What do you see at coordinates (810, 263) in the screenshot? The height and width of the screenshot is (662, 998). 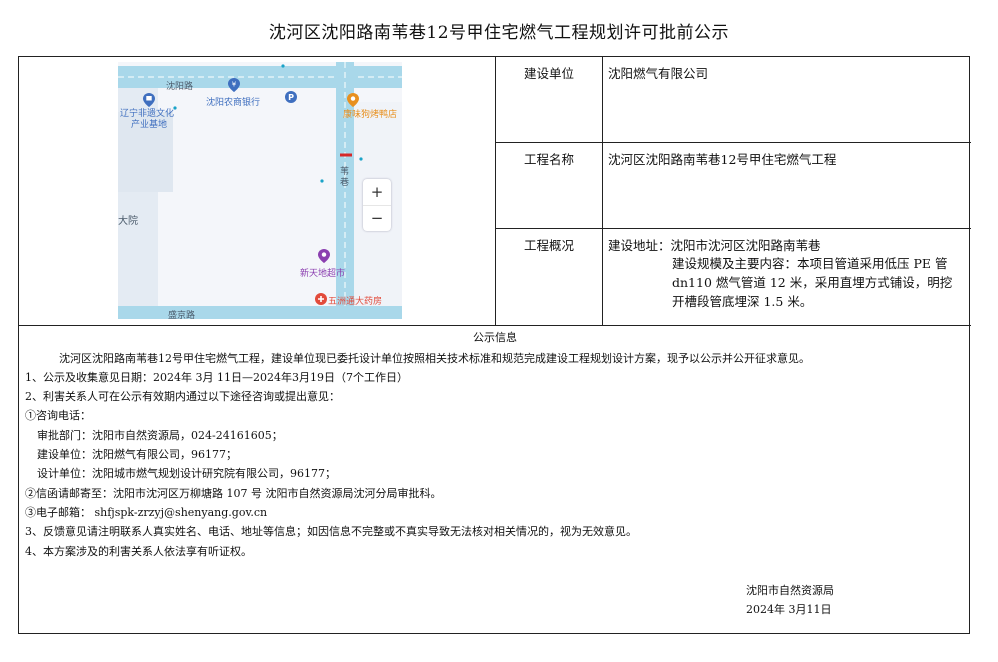 I see `value-scope-1: 建设规模及主要内容：本项目管道采用低压 PE 管` at bounding box center [810, 263].